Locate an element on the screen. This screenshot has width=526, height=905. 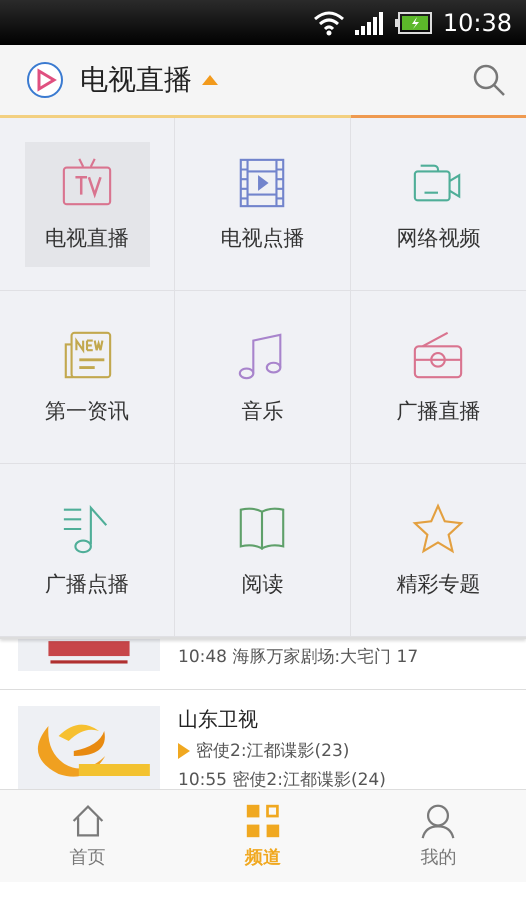
signal-icon is located at coordinates (369, 22).